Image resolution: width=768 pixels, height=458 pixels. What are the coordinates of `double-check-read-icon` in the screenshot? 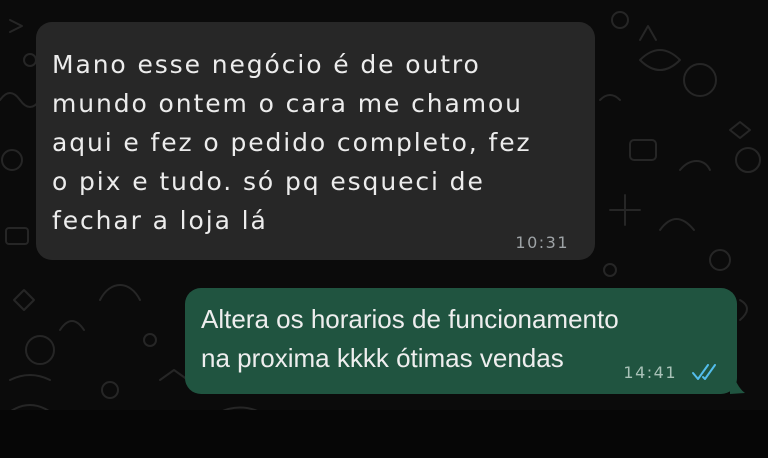 It's located at (704, 372).